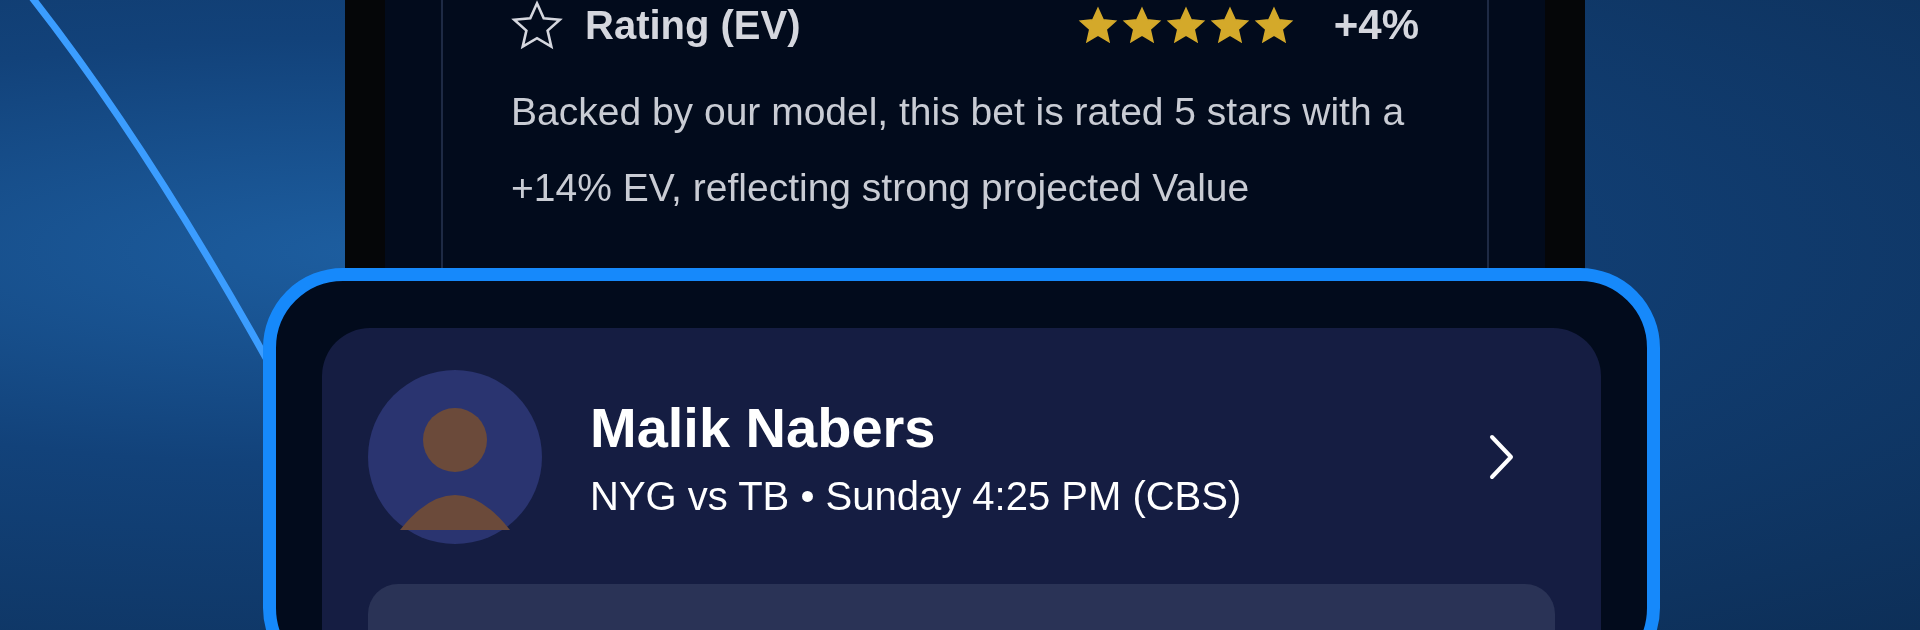 The image size is (1920, 630). I want to click on chevron-right-icon, so click(1502, 457).